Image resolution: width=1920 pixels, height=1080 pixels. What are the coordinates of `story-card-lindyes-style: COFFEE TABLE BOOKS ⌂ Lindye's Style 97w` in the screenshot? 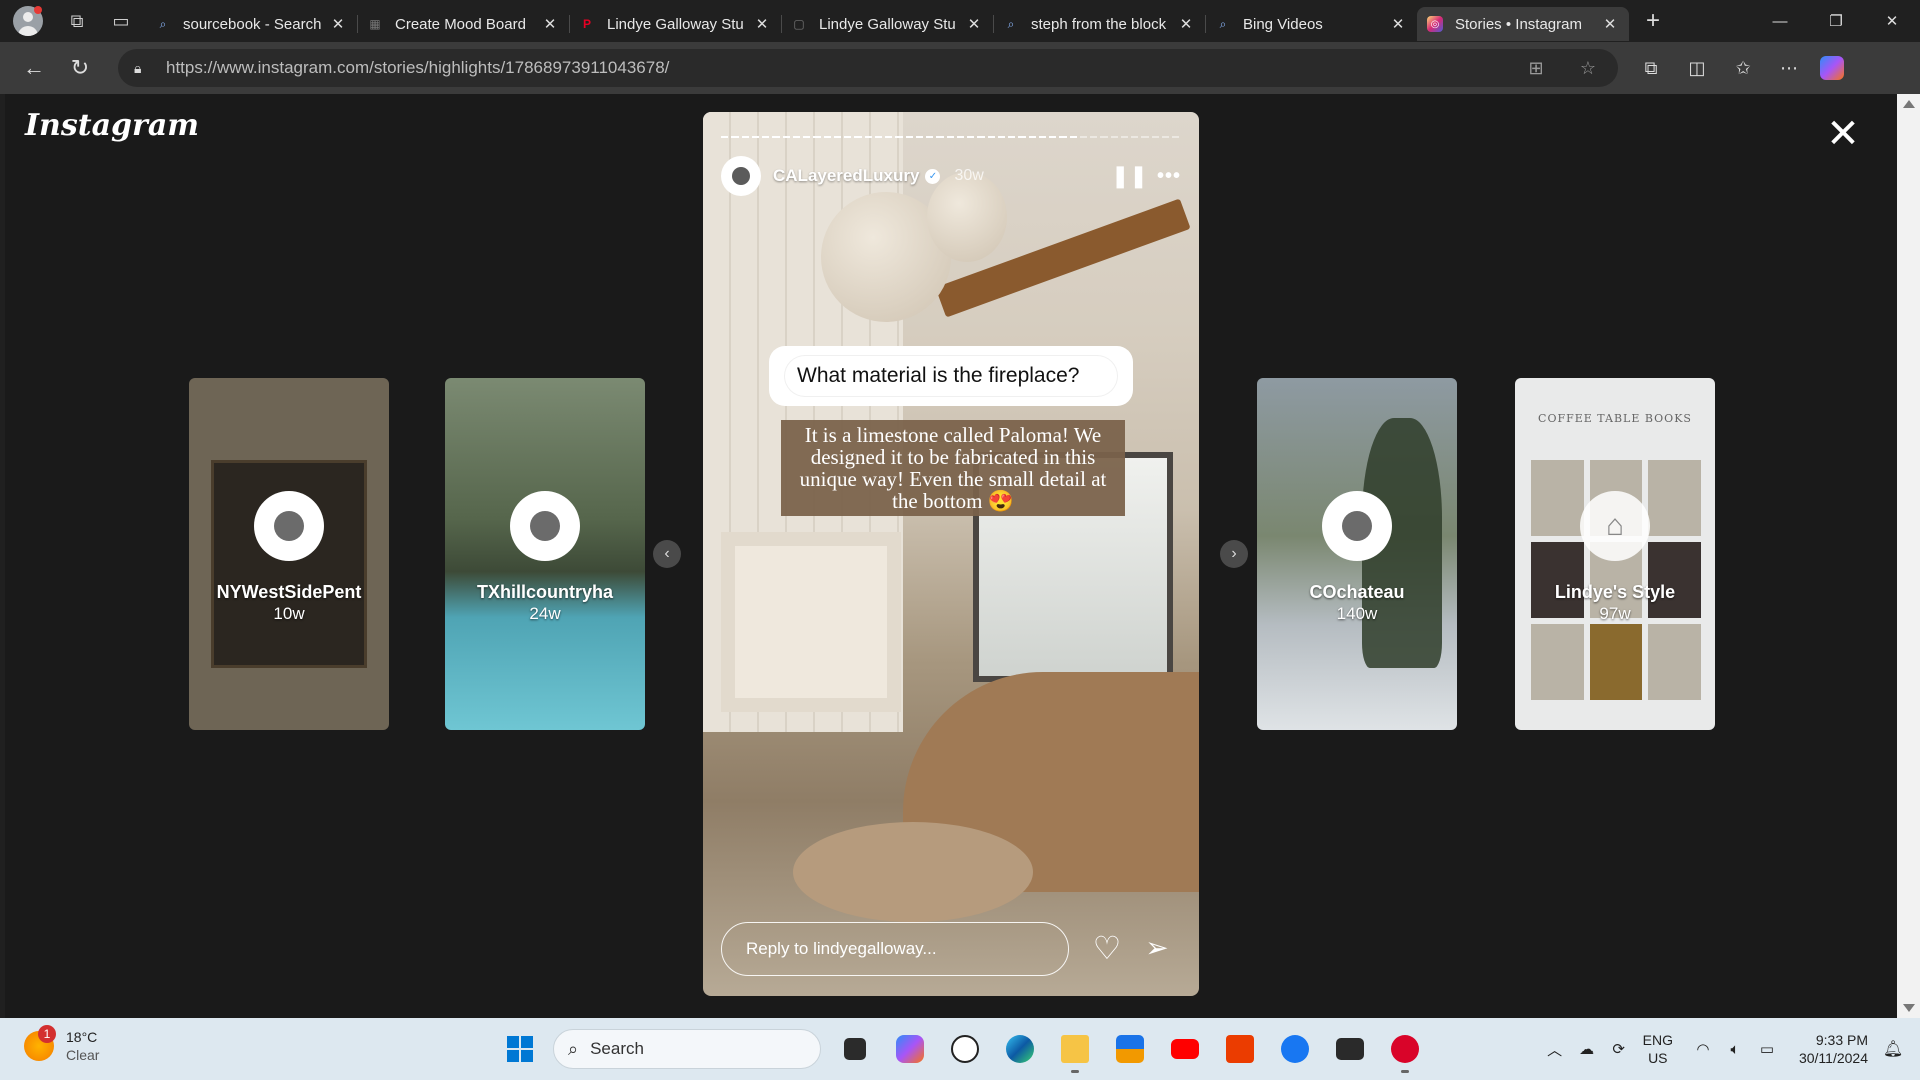 It's located at (1615, 554).